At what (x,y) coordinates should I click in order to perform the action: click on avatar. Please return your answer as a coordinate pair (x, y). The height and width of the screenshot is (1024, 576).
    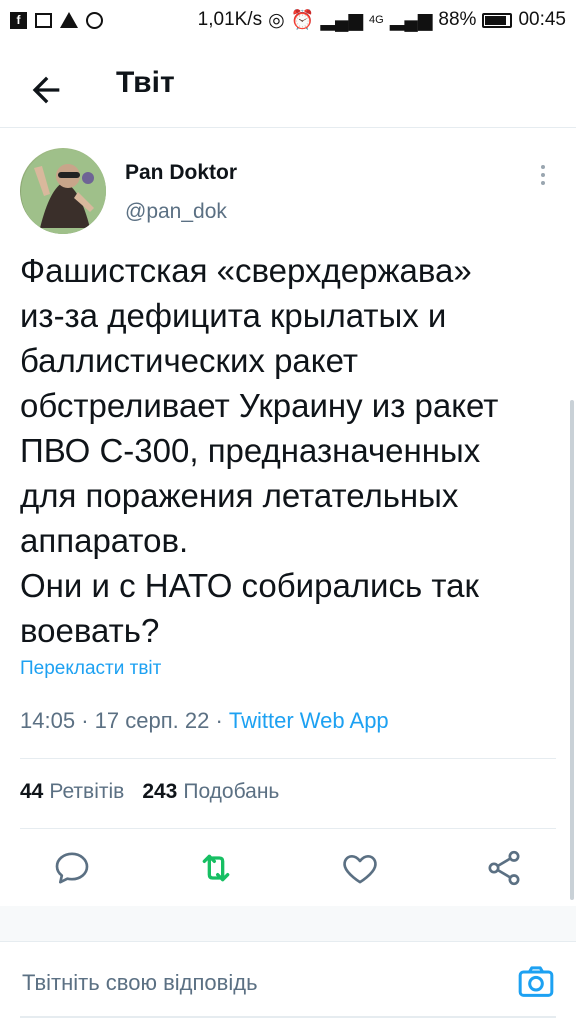
    Looking at the image, I should click on (63, 191).